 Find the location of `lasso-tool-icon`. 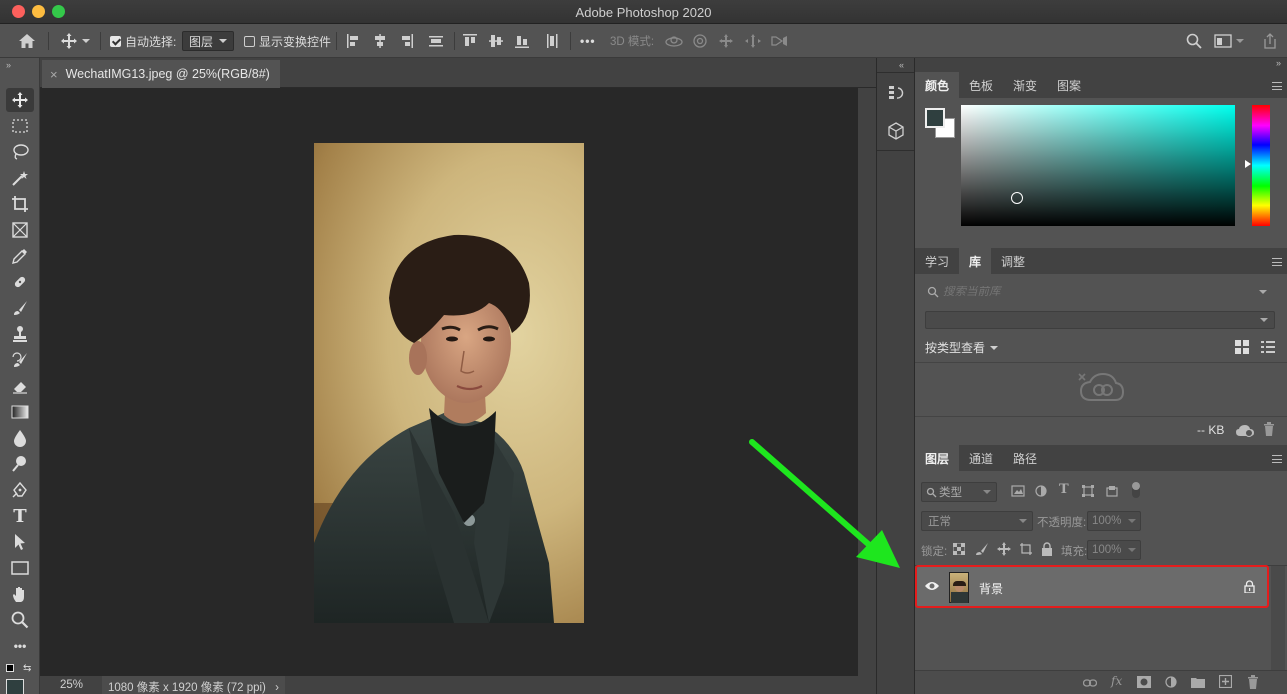

lasso-tool-icon is located at coordinates (20, 152).